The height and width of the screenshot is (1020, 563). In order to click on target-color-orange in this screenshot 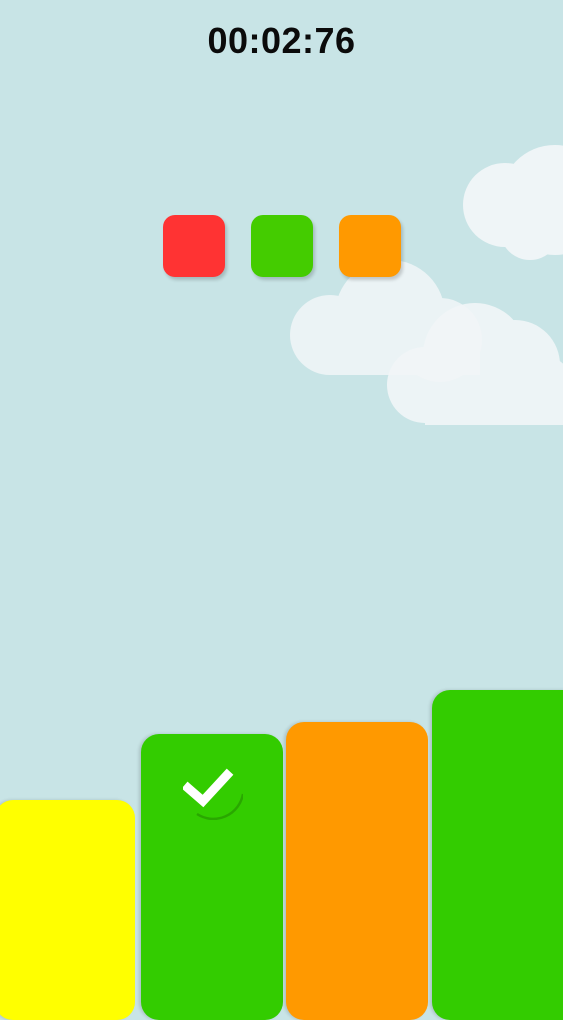, I will do `click(370, 246)`.